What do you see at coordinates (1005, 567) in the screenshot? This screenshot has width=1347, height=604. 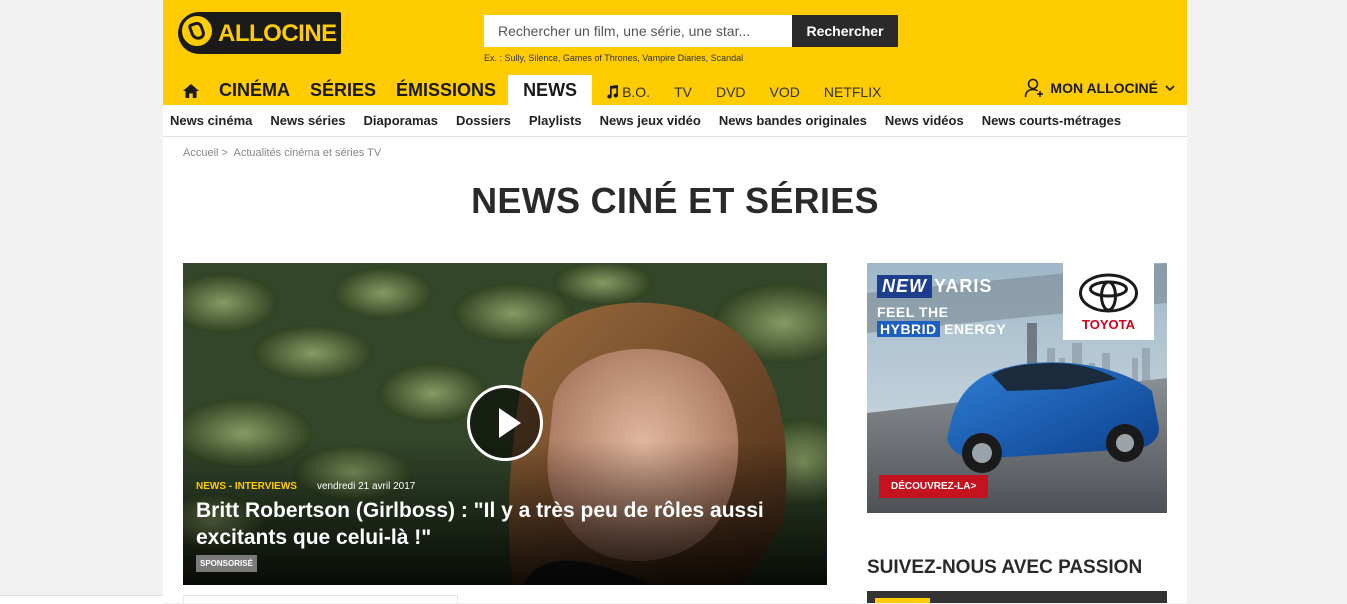 I see `follow-us-title: SUIVEZ-NOUS AVEC PASSION` at bounding box center [1005, 567].